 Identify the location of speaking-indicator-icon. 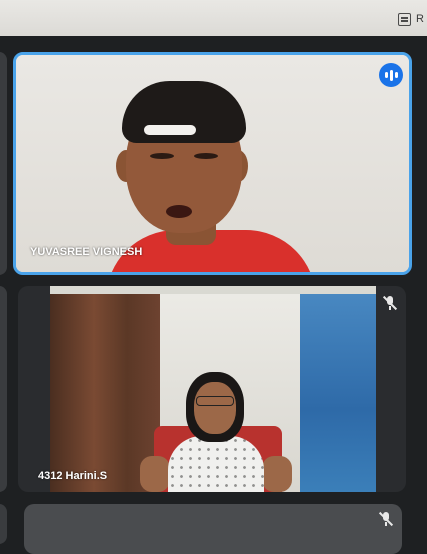
(391, 75).